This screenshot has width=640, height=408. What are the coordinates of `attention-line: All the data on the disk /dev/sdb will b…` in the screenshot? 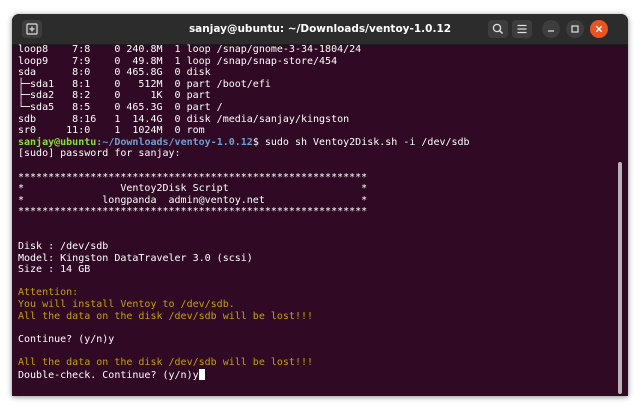 It's located at (166, 316).